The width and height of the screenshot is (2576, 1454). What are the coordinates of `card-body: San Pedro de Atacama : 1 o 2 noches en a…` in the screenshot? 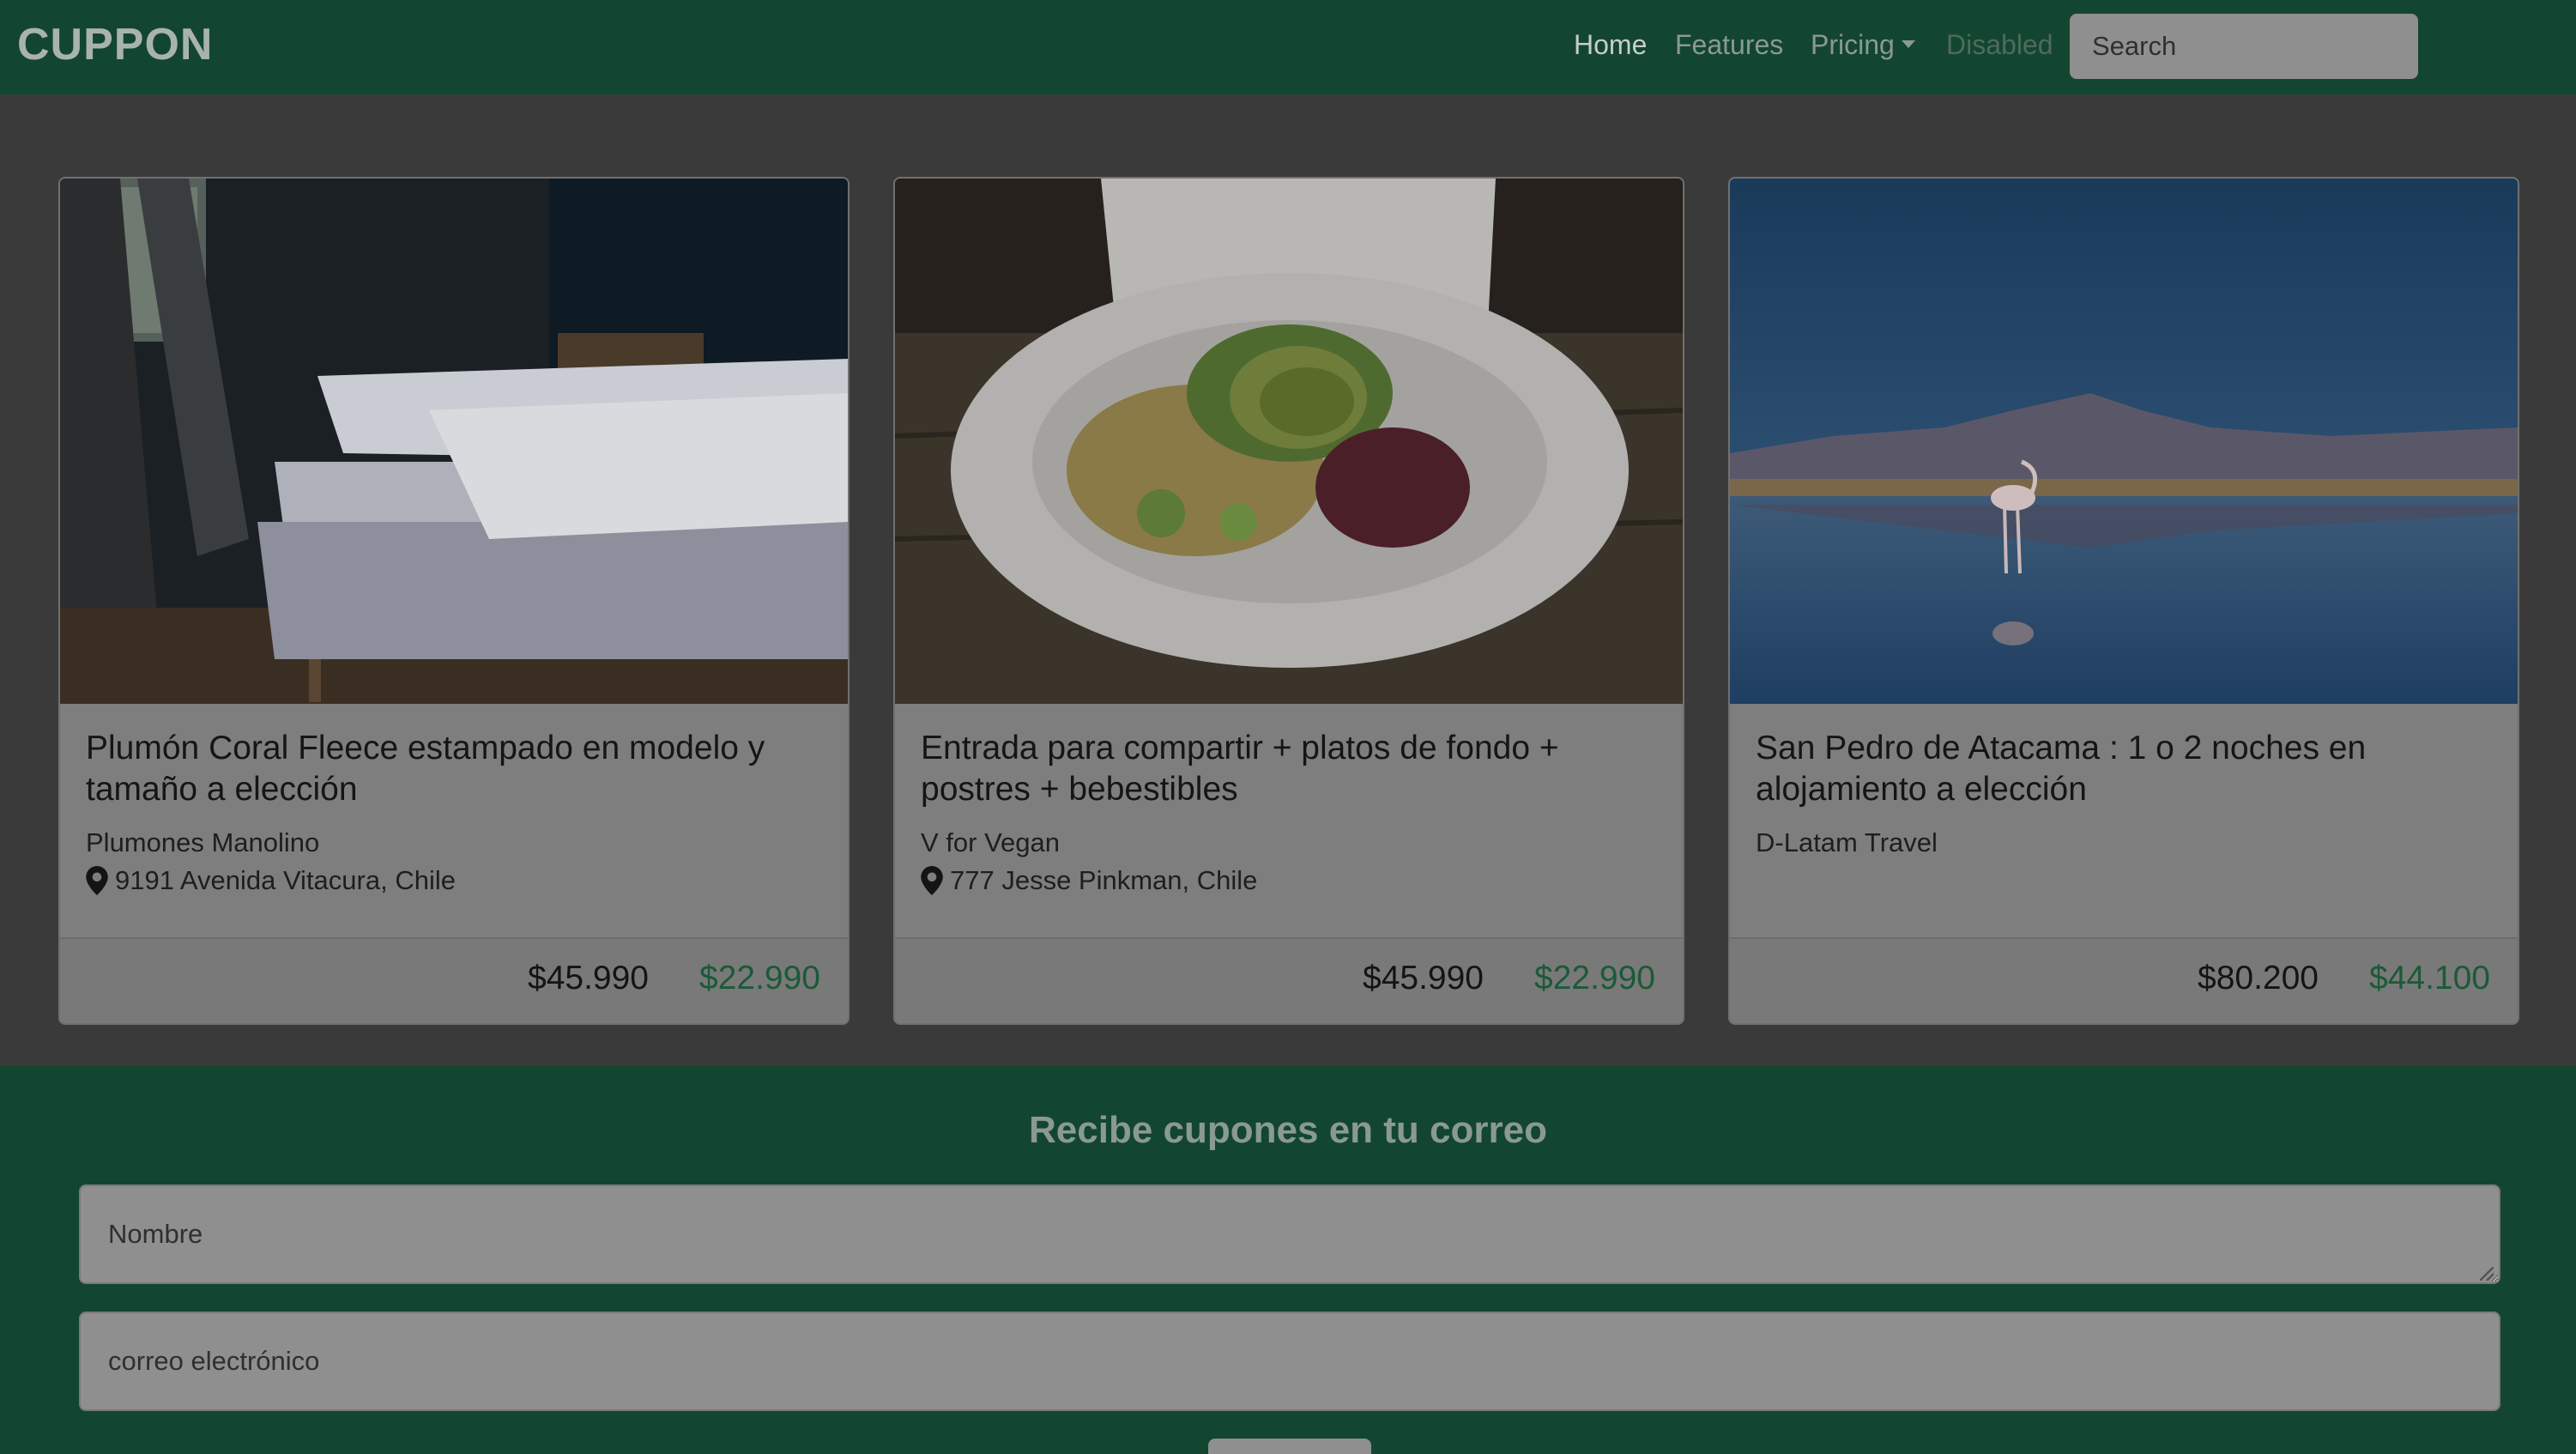 It's located at (2125, 793).